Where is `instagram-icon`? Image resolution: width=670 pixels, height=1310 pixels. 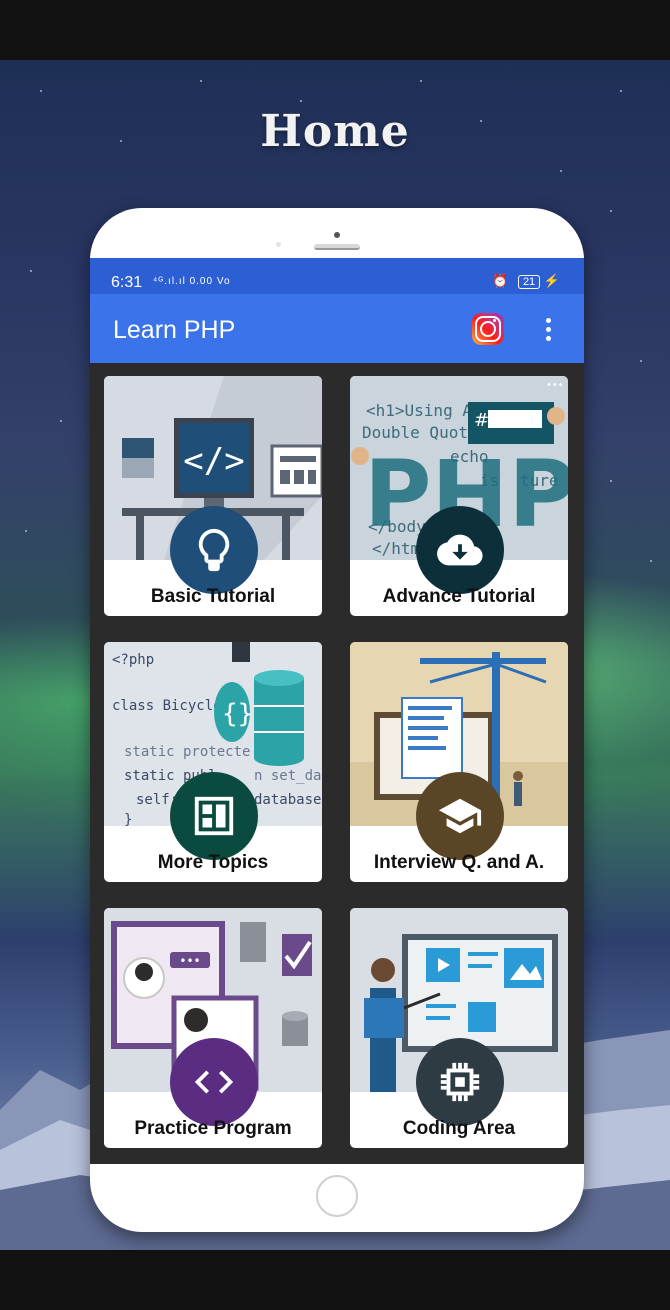 instagram-icon is located at coordinates (488, 329).